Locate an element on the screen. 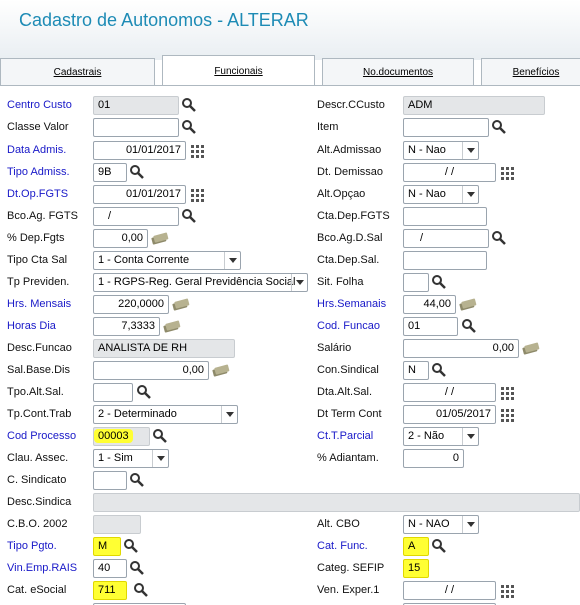 The width and height of the screenshot is (580, 605). data-admis-field: 01/01/2017 is located at coordinates (139, 150).